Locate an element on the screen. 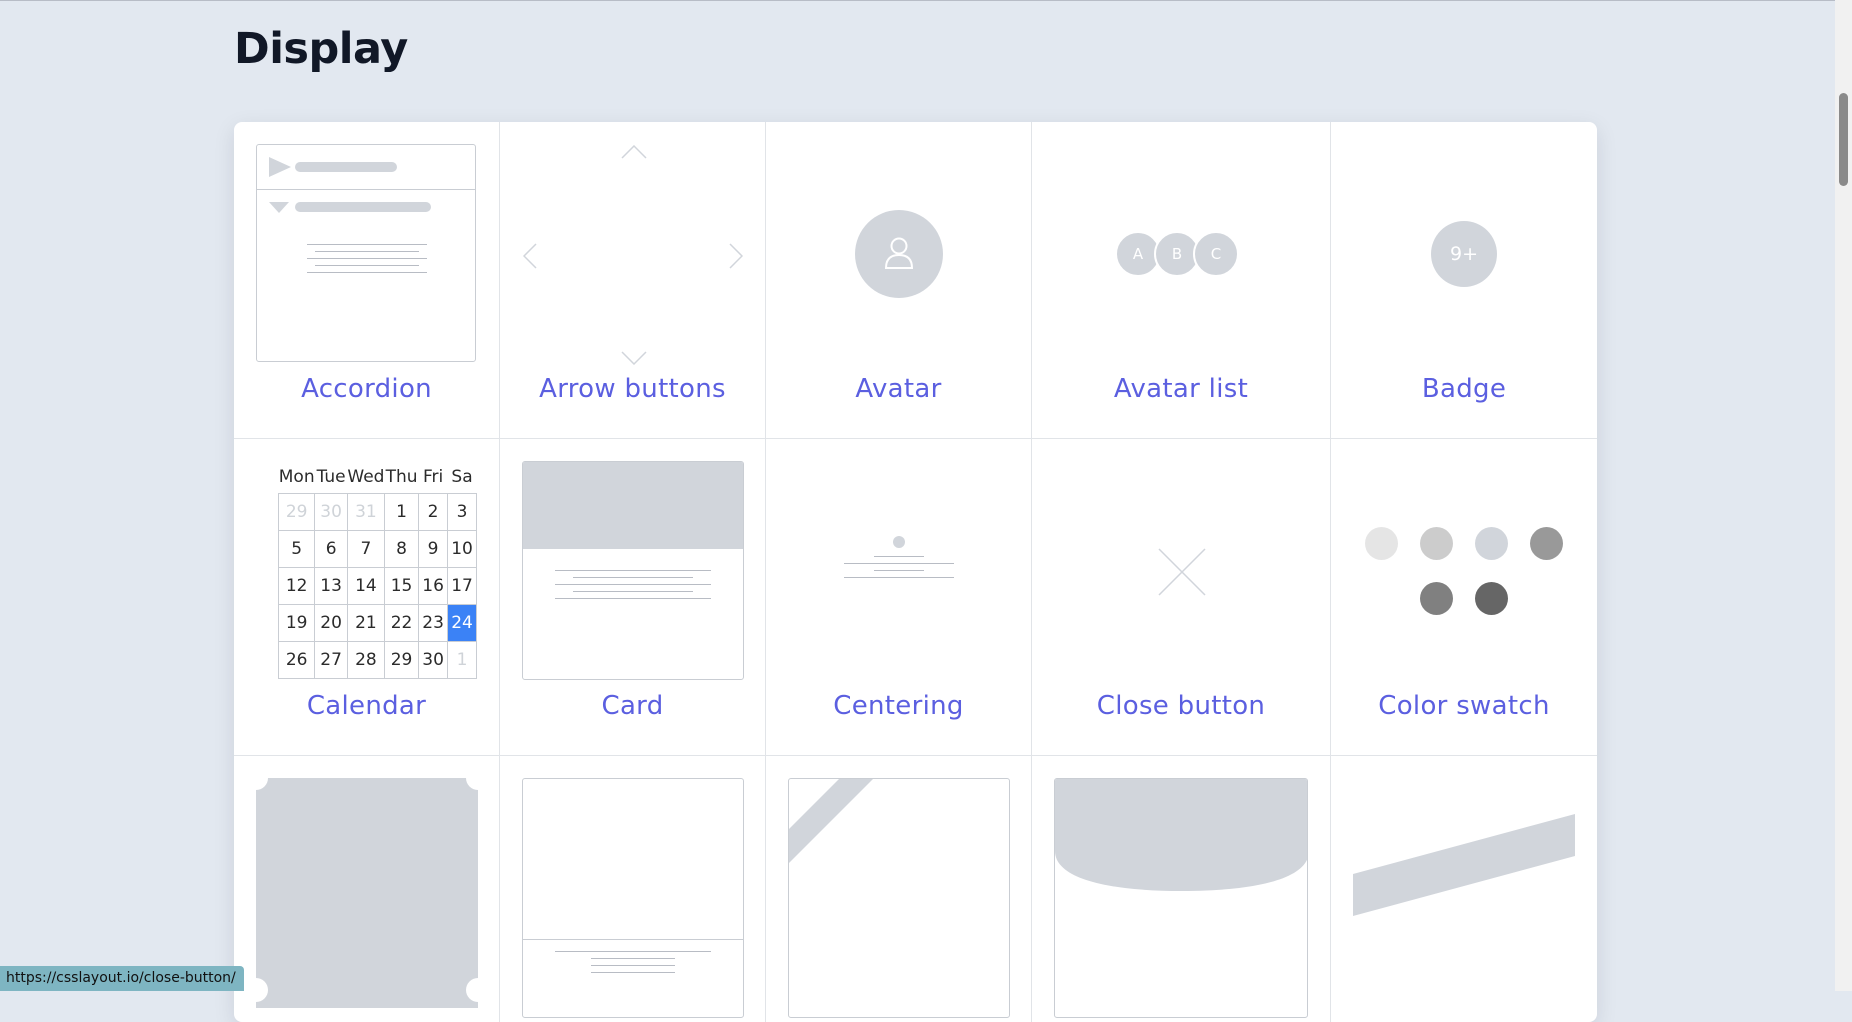  calendar-day: 17 is located at coordinates (462, 586).